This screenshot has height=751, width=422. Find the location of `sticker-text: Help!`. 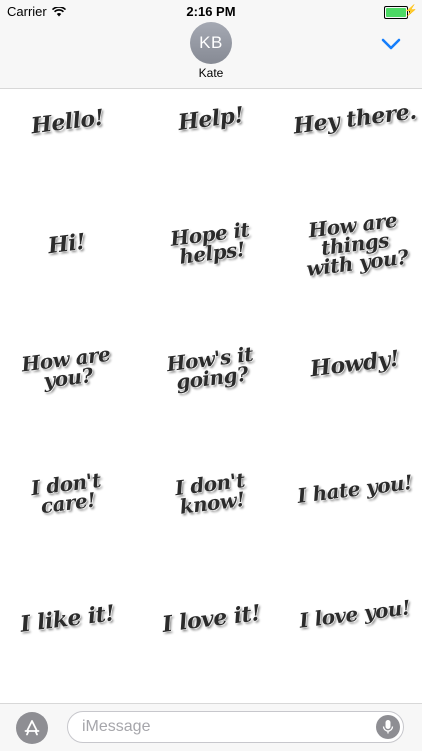

sticker-text: Help! is located at coordinates (211, 119).